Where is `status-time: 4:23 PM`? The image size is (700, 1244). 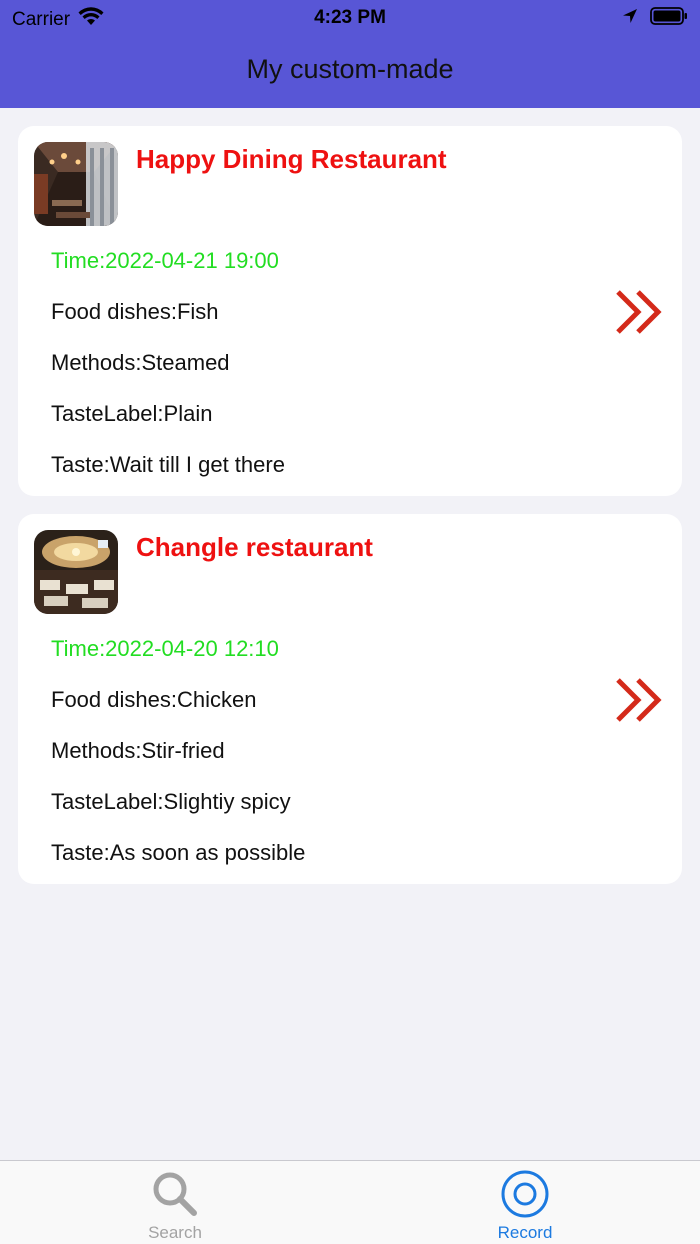 status-time: 4:23 PM is located at coordinates (350, 17).